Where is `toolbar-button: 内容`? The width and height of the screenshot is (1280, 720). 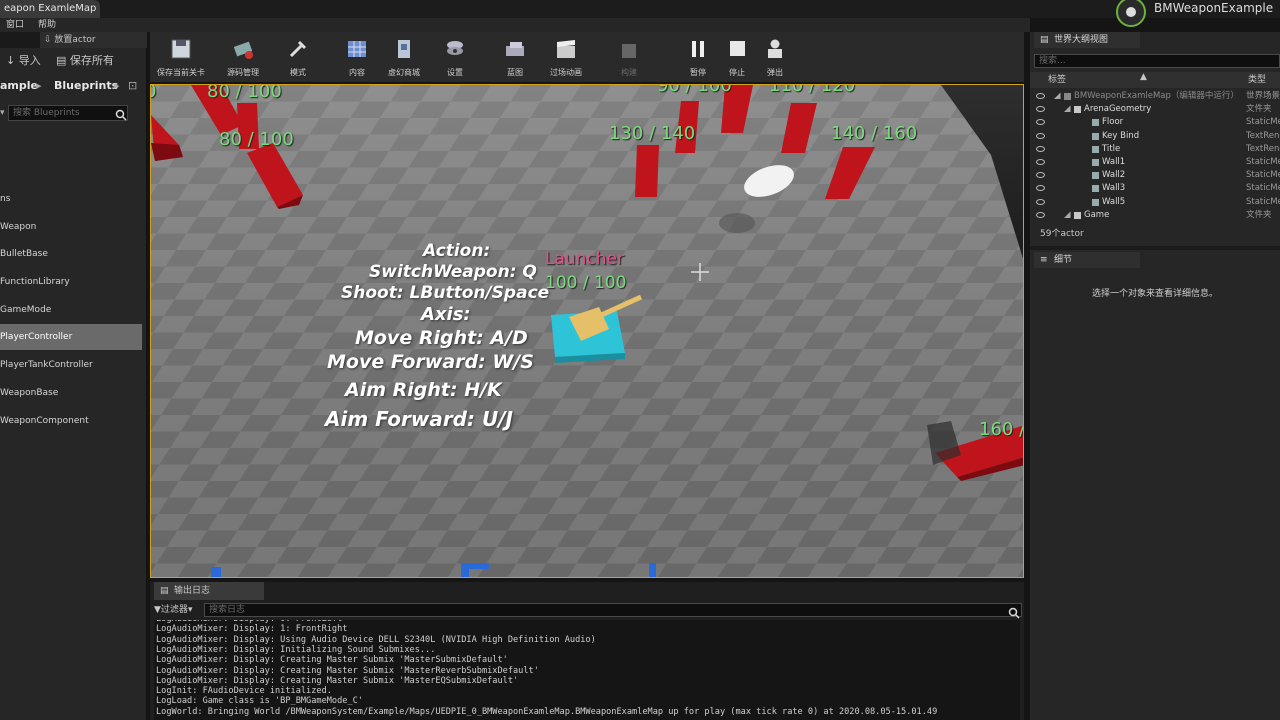 toolbar-button: 内容 is located at coordinates (357, 58).